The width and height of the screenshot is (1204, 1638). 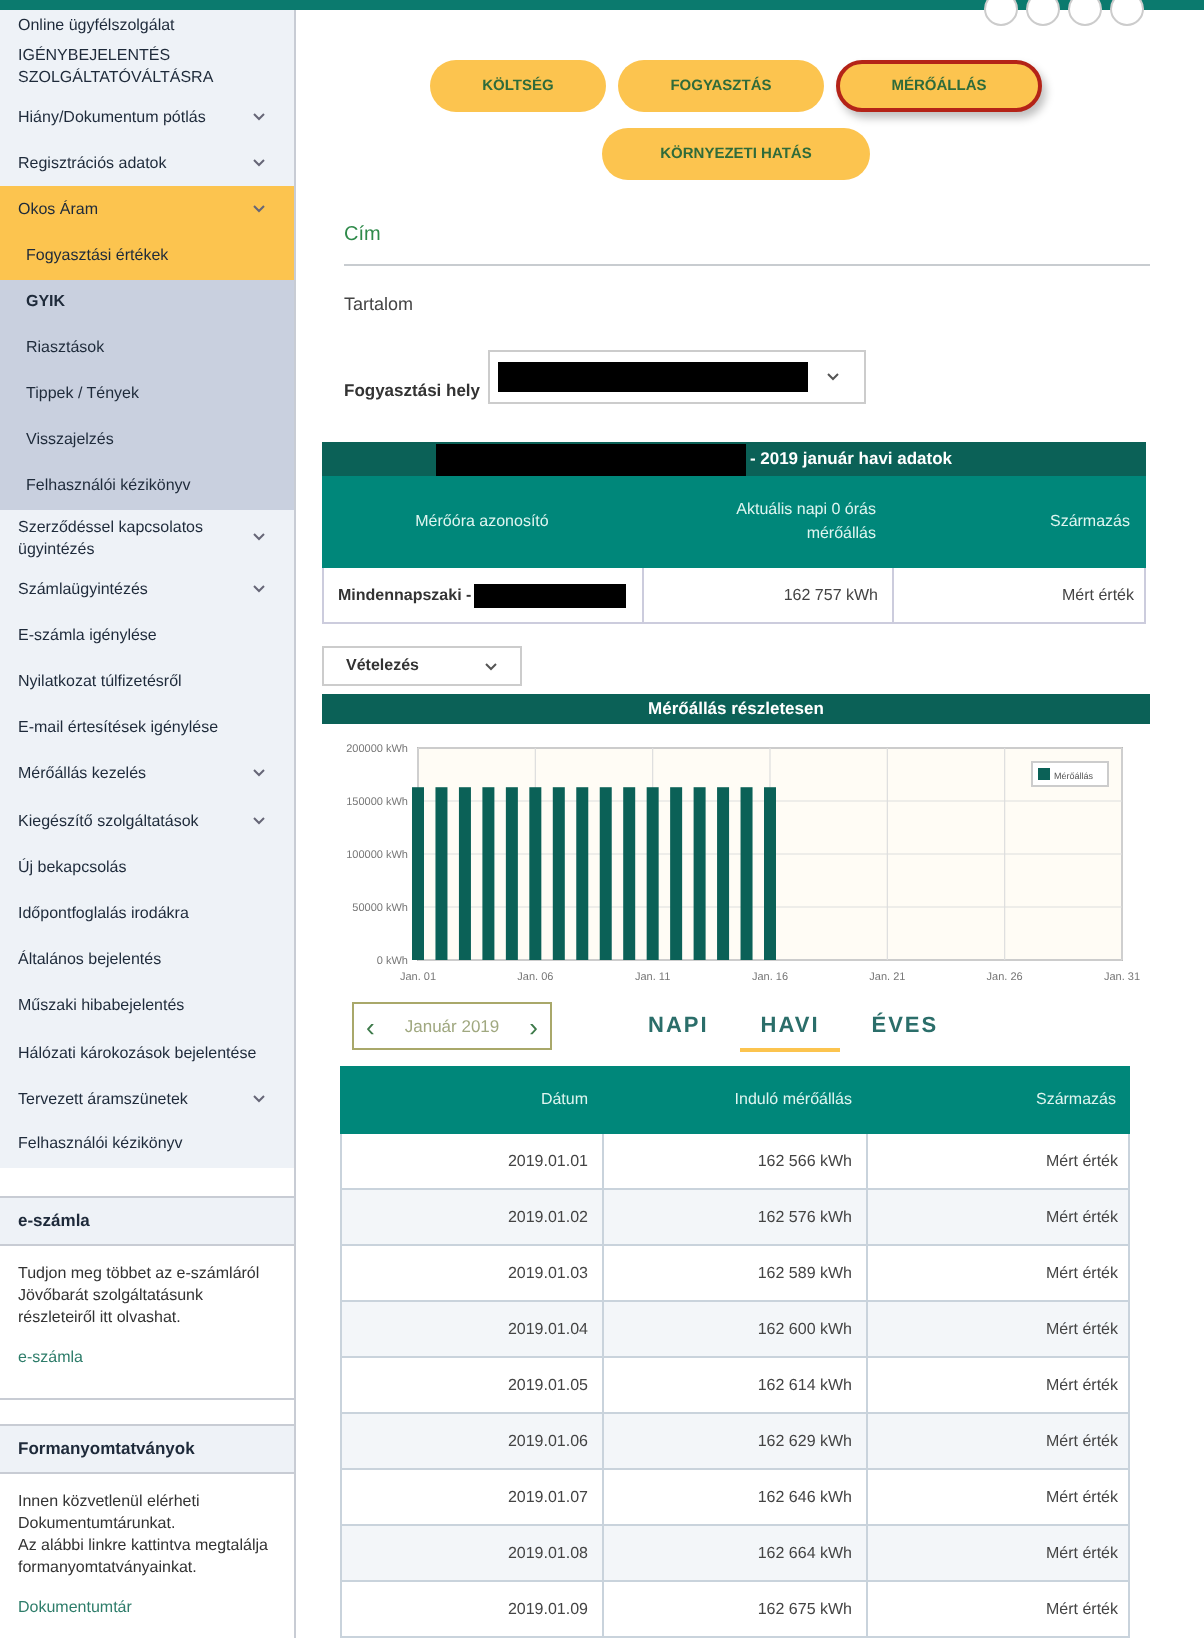 I want to click on next-button: ›, so click(x=533, y=1026).